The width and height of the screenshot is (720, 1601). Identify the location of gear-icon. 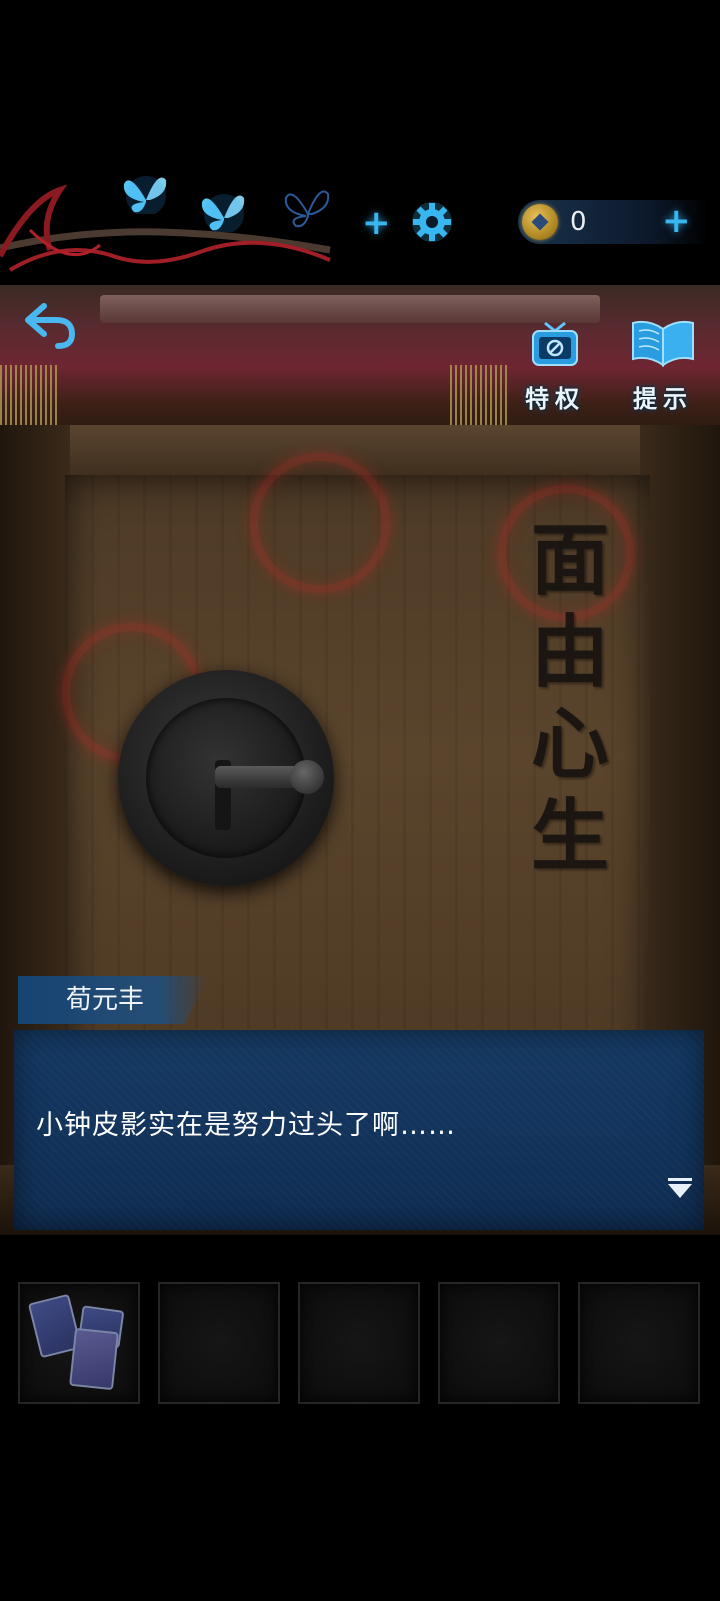
(432, 222).